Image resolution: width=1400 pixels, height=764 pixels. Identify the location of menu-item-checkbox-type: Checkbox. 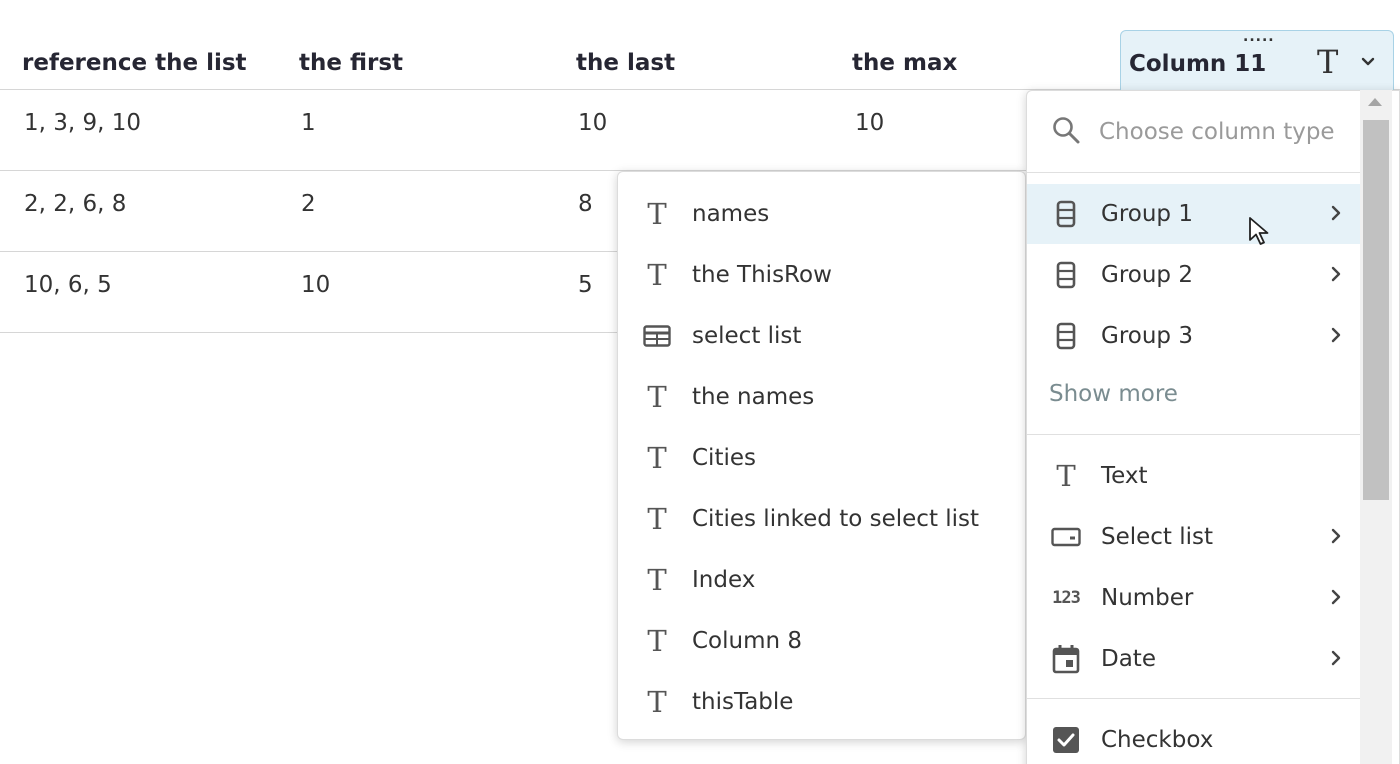
(1194, 737).